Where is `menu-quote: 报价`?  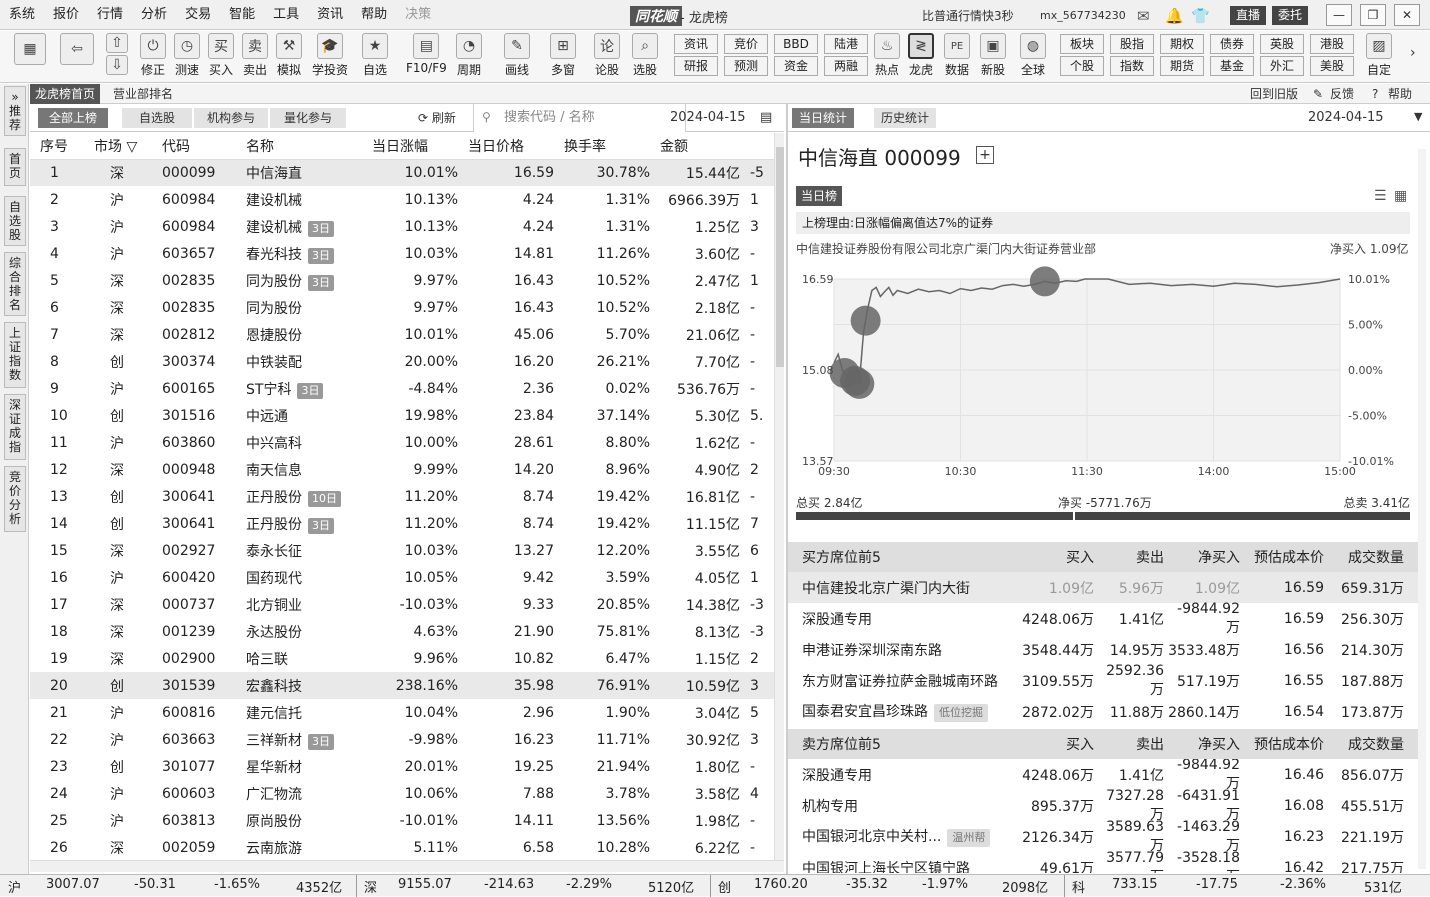
menu-quote: 报价 is located at coordinates (66, 15).